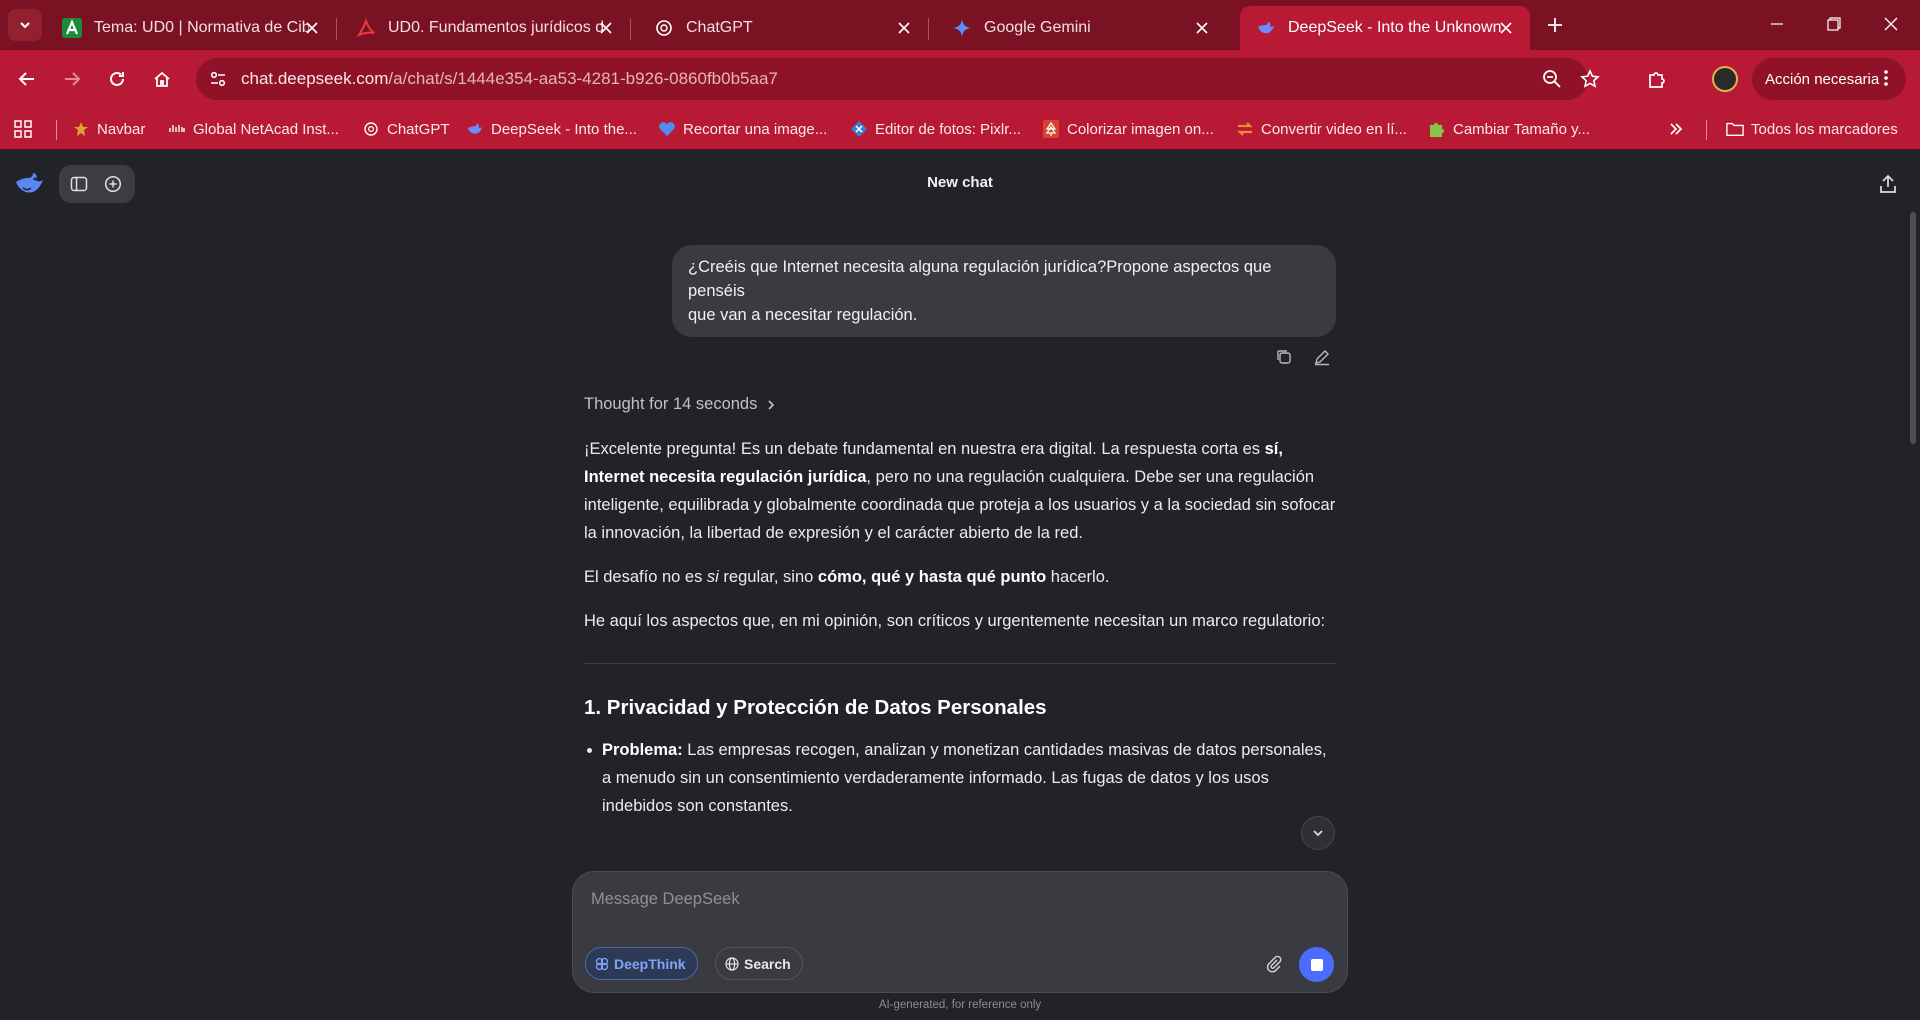  What do you see at coordinates (768, 577) in the screenshot?
I see `answer-text: regular, sino` at bounding box center [768, 577].